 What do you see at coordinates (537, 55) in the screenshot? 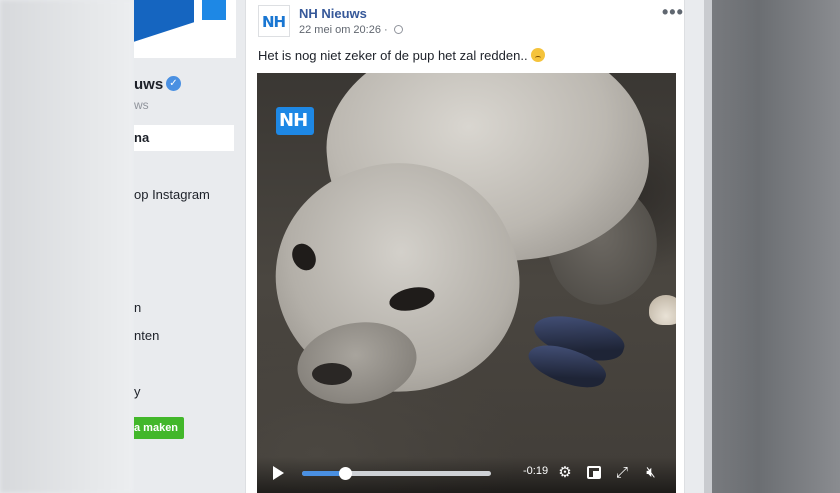
I see `worried-face-emoji-icon` at bounding box center [537, 55].